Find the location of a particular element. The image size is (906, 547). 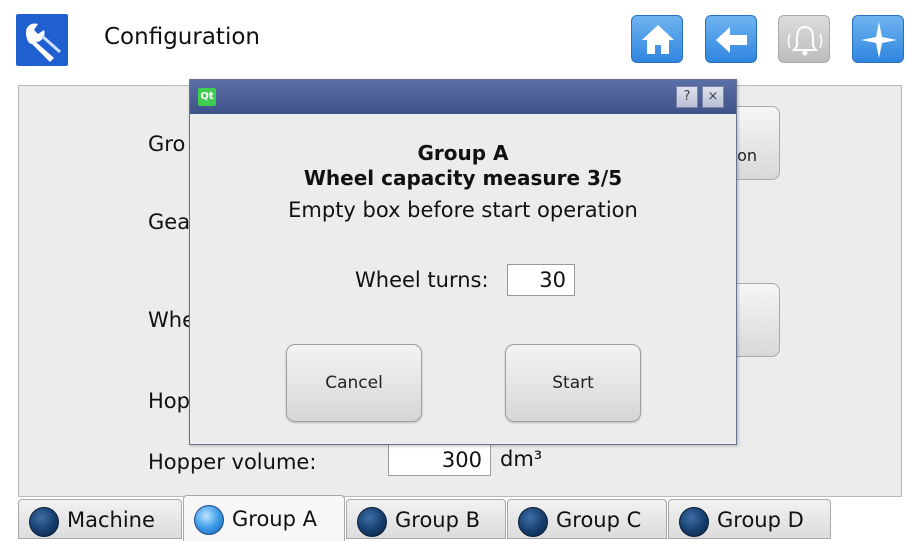

navigation-button is located at coordinates (878, 39).